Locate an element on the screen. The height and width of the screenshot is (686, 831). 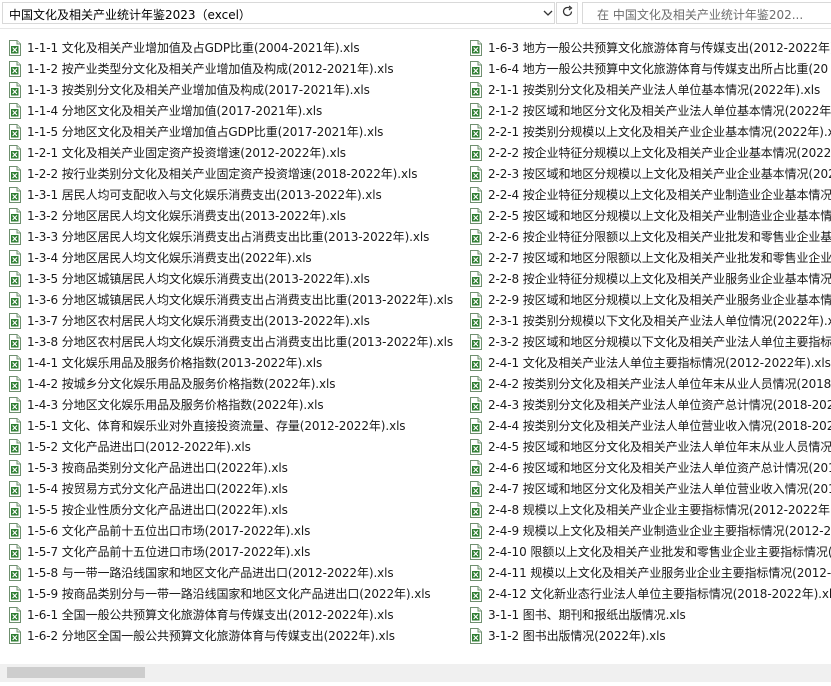
file-item: 2-4-11 规模以上文化及相关产业服务业企业主要指标情况(2012- is located at coordinates (650, 572).